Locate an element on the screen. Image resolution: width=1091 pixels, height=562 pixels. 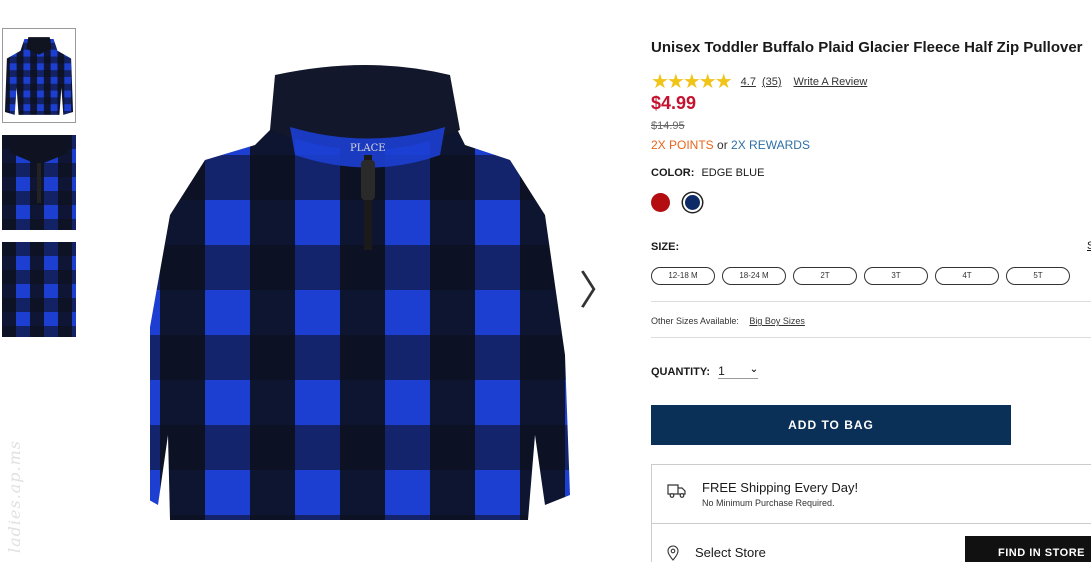
size-button-12-18m: 12-18 M is located at coordinates (683, 276).